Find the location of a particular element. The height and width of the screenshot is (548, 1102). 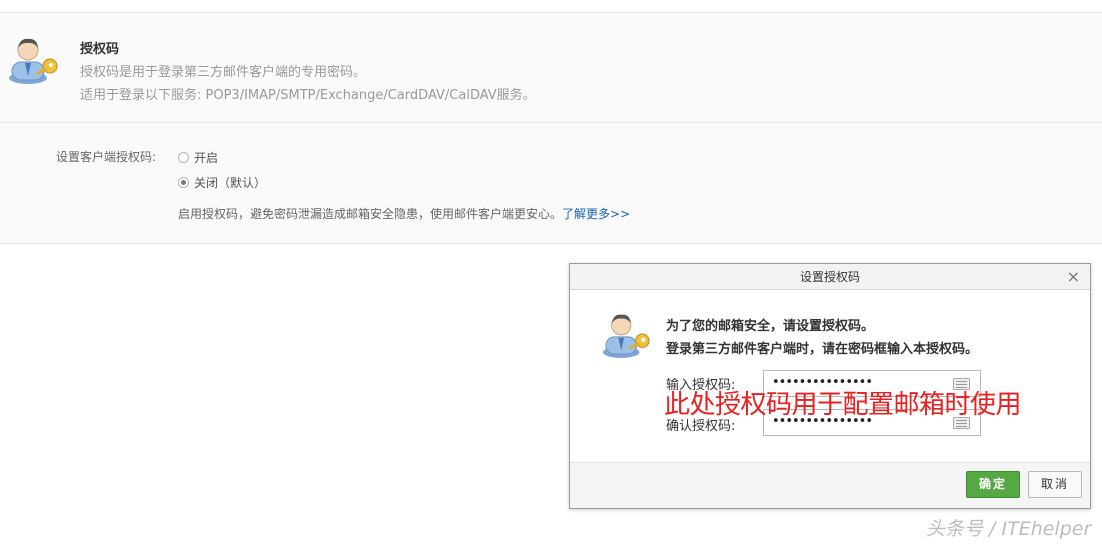

close-icon: × is located at coordinates (1073, 277).